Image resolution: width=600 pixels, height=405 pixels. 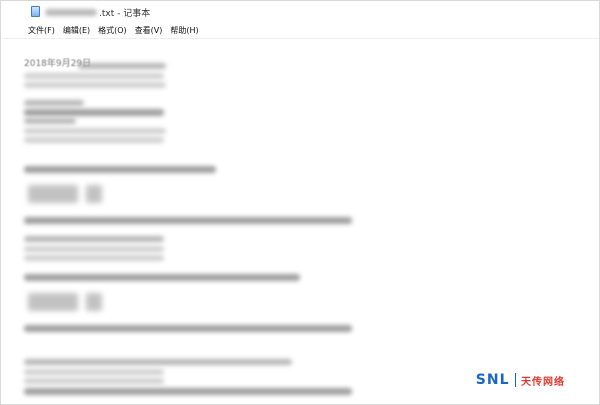 I want to click on watermark-logo: SNL, so click(x=492, y=380).